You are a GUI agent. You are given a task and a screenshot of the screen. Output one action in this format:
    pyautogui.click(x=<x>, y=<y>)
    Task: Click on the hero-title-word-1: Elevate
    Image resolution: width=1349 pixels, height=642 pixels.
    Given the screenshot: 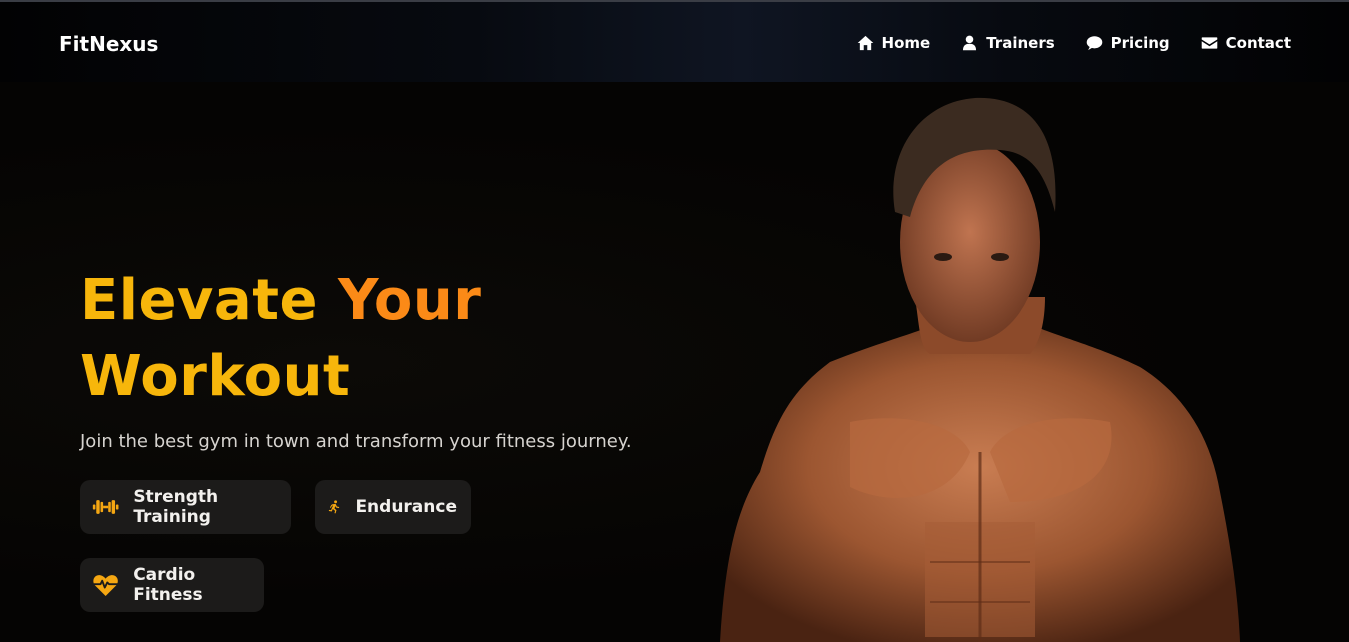 What is the action you would take?
    pyautogui.click(x=199, y=300)
    